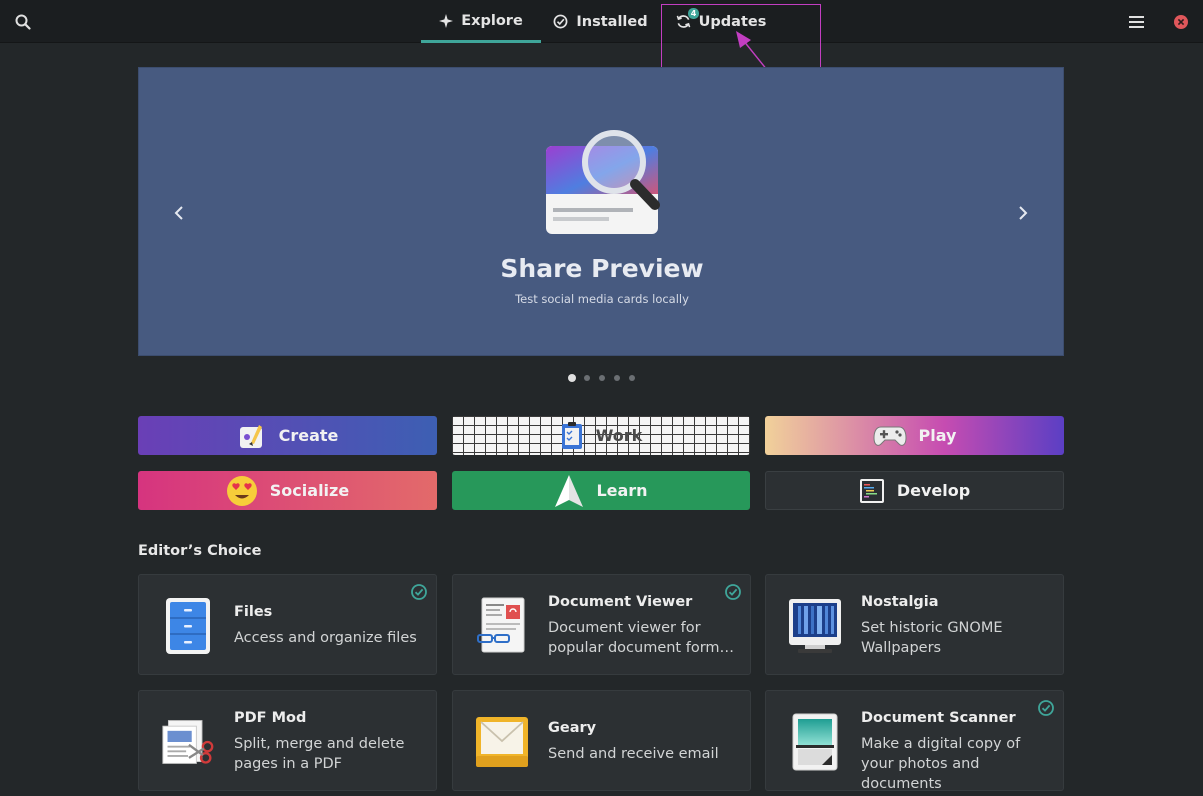 The image size is (1203, 796). Describe the element at coordinates (890, 436) in the screenshot. I see `gamepad-icon` at that location.